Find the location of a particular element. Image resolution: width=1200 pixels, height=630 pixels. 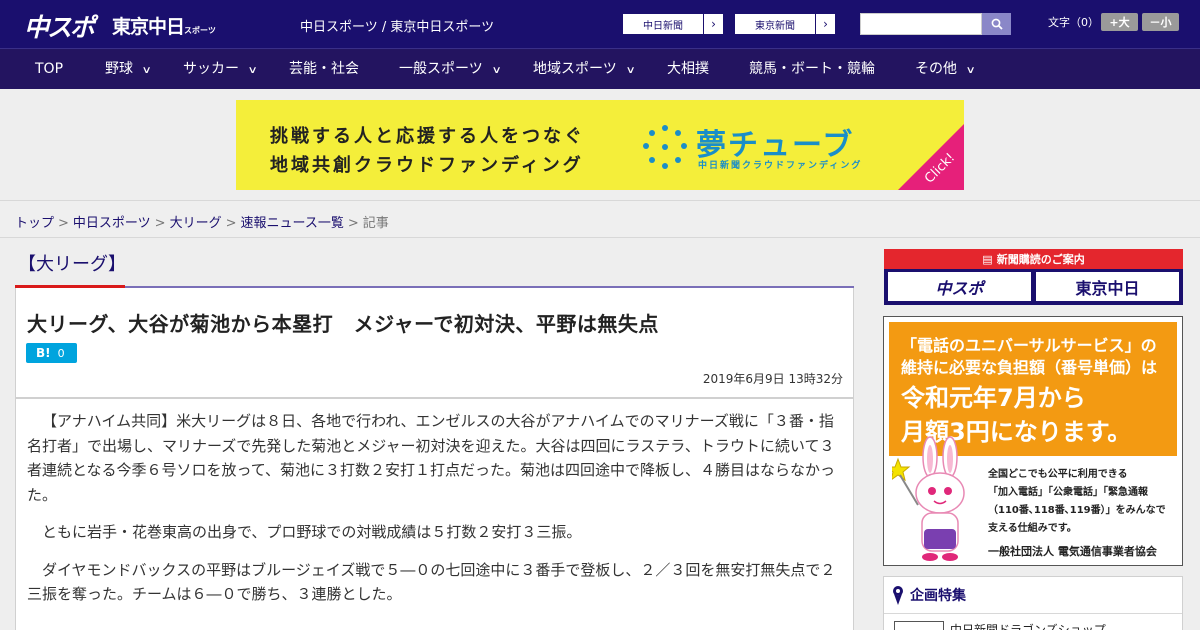

search-icon is located at coordinates (997, 24).